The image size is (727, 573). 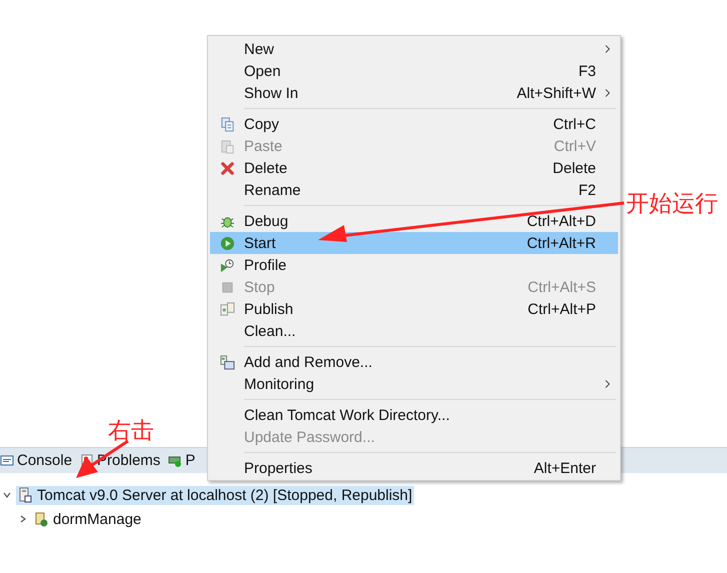 What do you see at coordinates (414, 243) in the screenshot?
I see `menu-item: Start Ctrl+Alt+R` at bounding box center [414, 243].